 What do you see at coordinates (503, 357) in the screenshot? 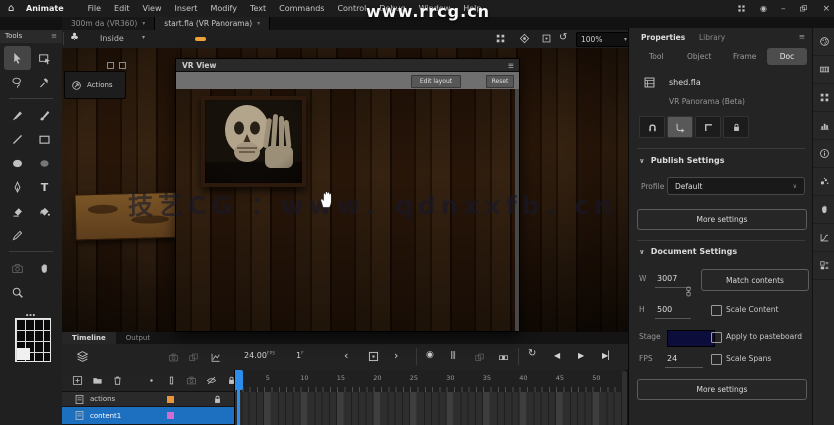
I see `frame-span-icon` at bounding box center [503, 357].